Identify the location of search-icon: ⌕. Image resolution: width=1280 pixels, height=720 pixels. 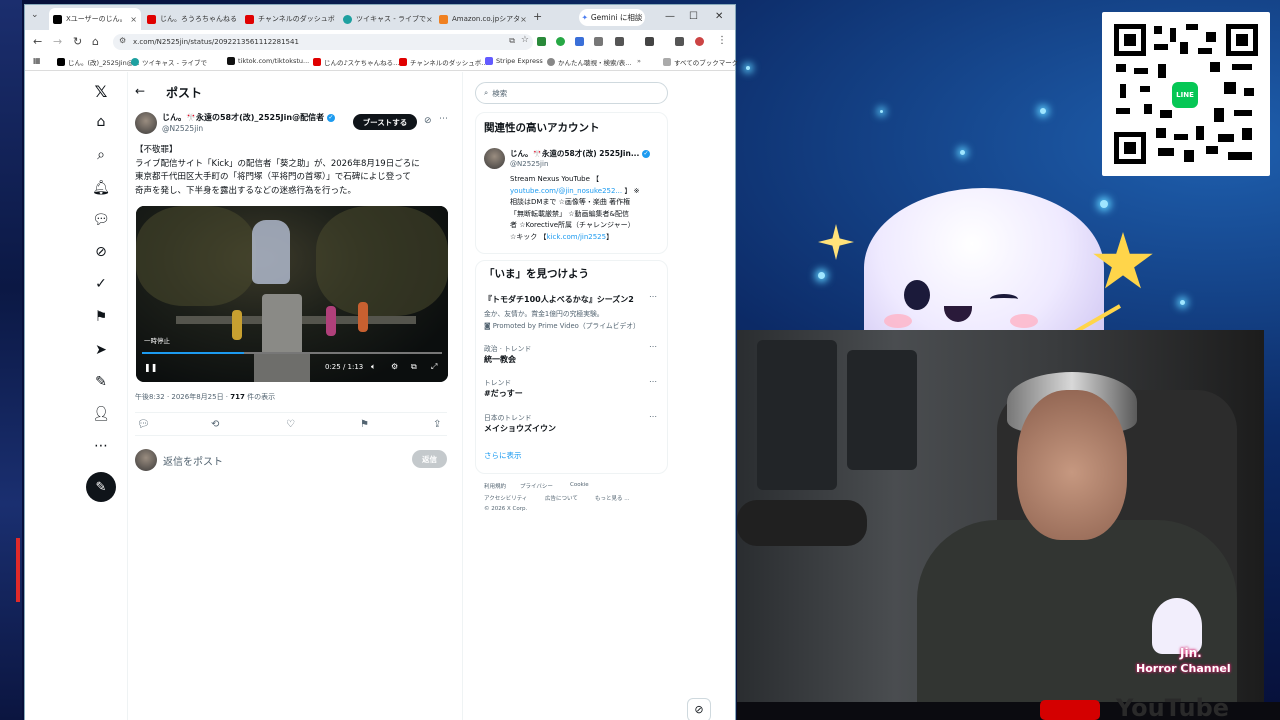
(101, 157).